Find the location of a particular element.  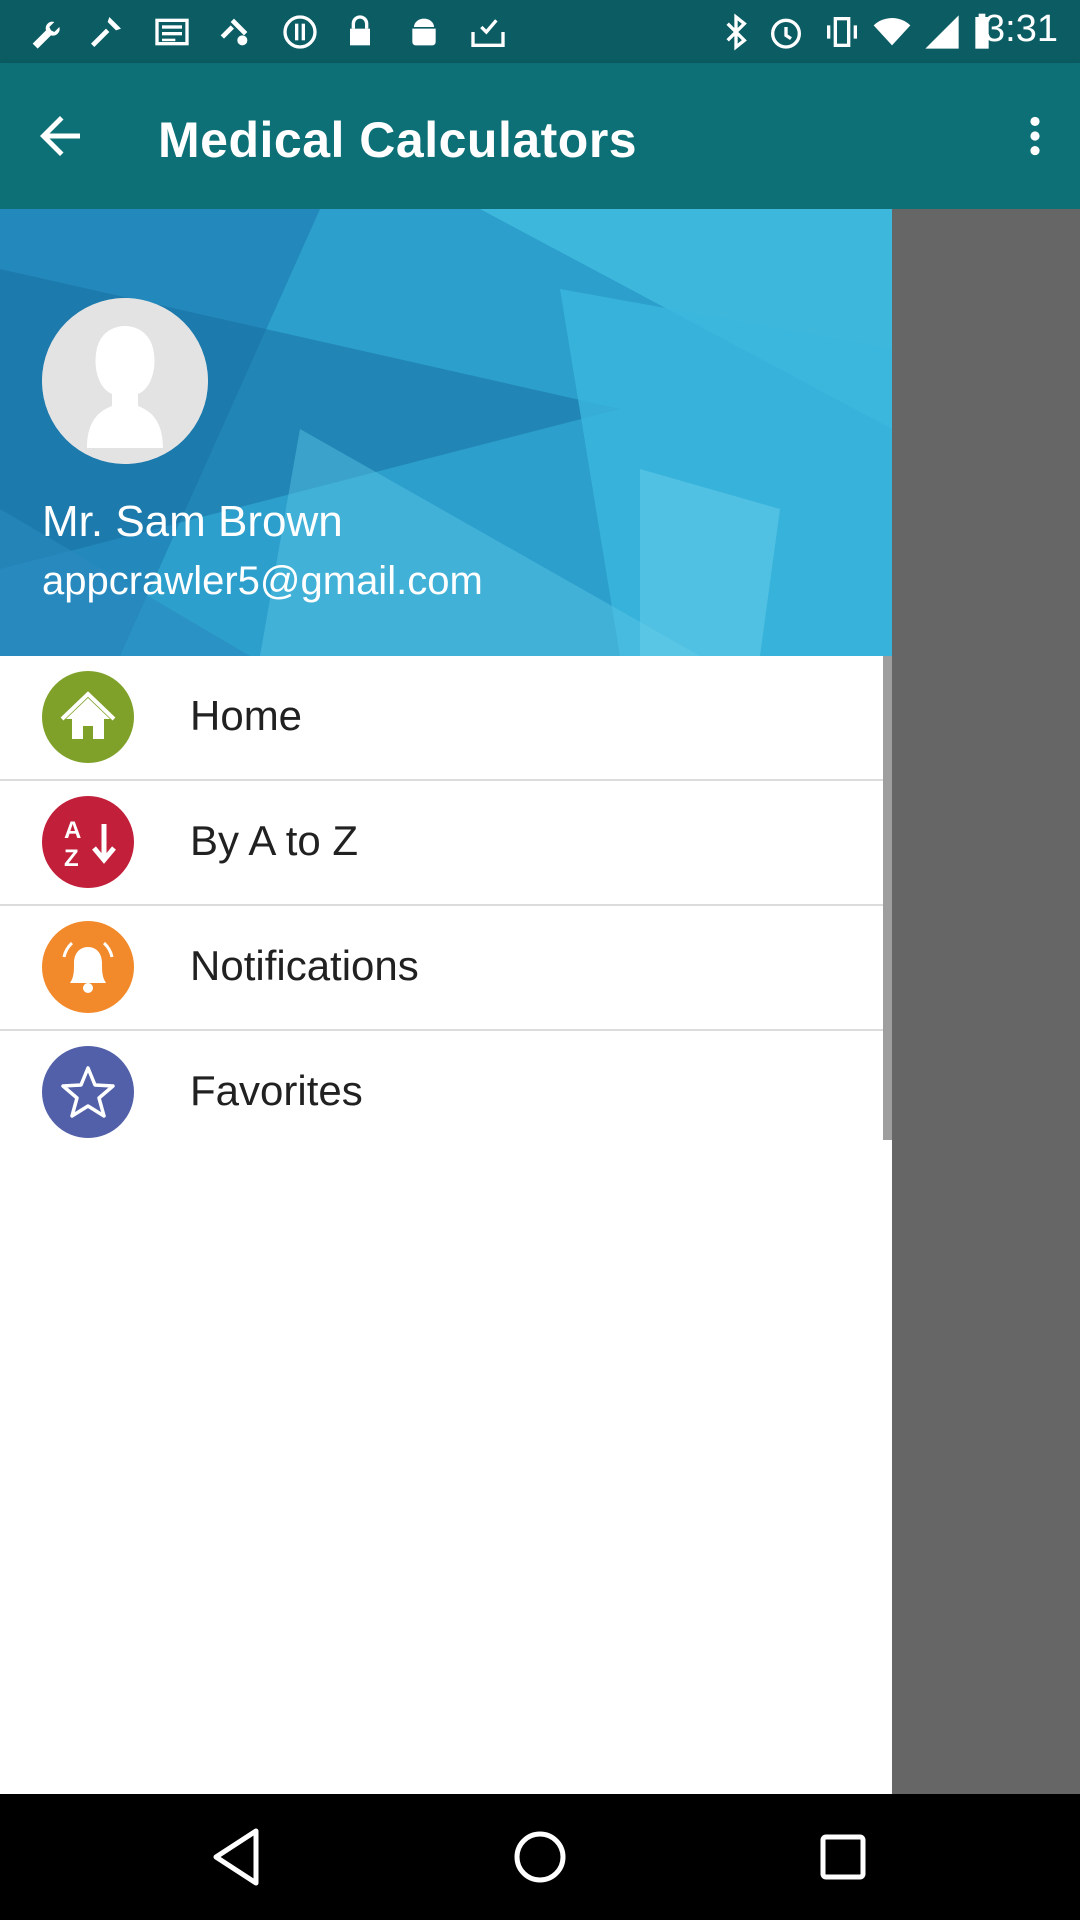

system-nav-bar is located at coordinates (540, 1857).